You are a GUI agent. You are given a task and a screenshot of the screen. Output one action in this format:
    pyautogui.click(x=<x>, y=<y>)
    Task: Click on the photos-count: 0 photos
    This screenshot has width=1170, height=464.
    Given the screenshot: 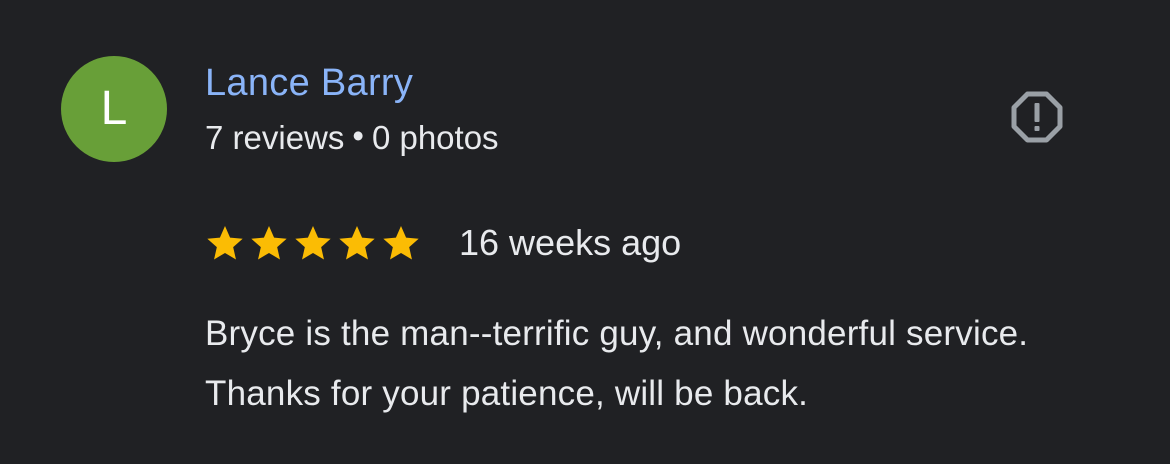 What is the action you would take?
    pyautogui.click(x=435, y=137)
    